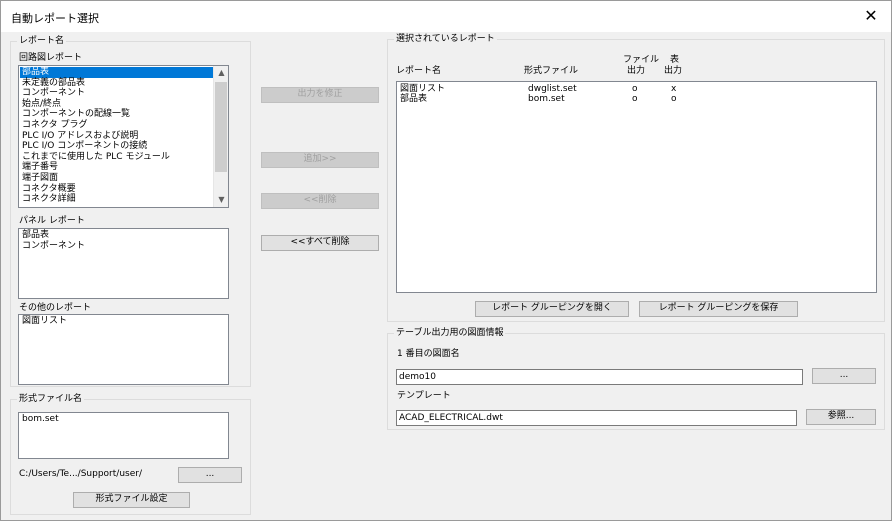 This screenshot has height=521, width=892. What do you see at coordinates (599, 377) in the screenshot?
I see `first-drawing-input: demo10` at bounding box center [599, 377].